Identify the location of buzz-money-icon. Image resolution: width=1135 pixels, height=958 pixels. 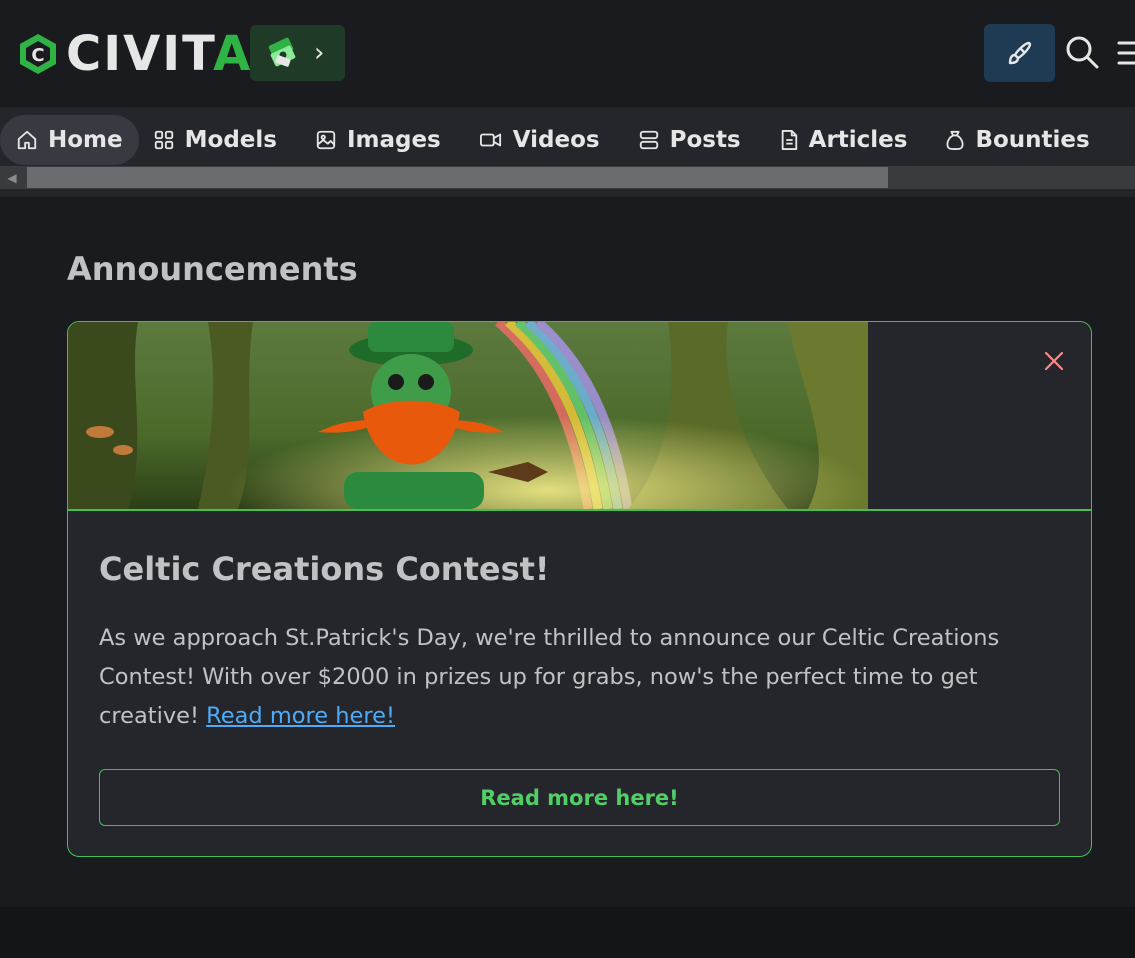
(282, 52).